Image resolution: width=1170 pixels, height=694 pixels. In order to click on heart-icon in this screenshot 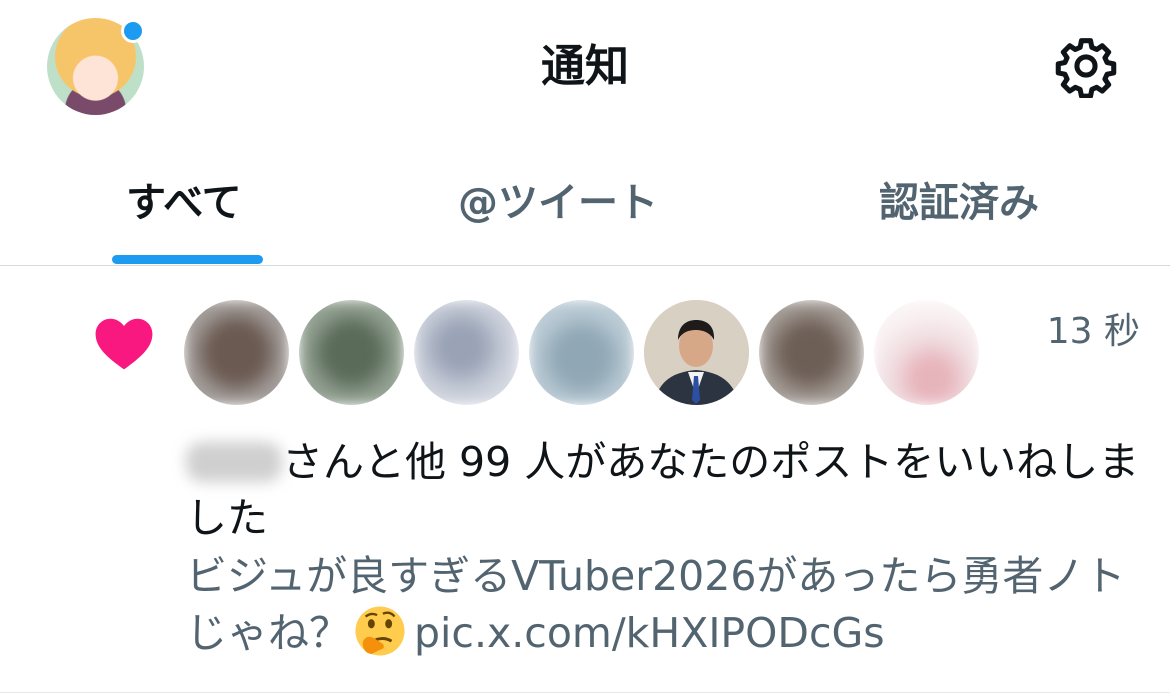, I will do `click(124, 344)`.